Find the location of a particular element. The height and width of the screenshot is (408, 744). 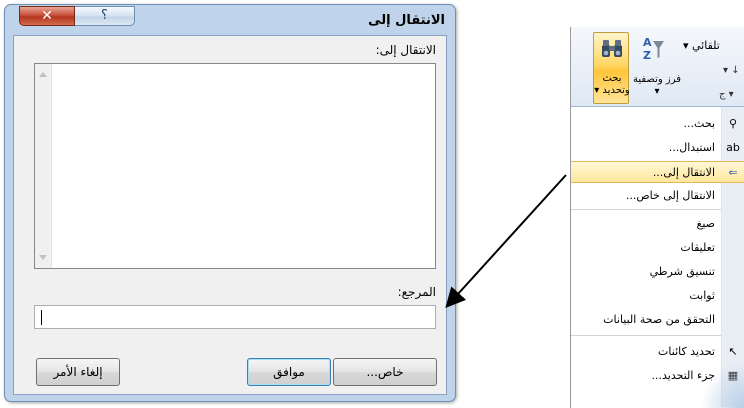

find-select-label: بحث وتحديد ▾ is located at coordinates (612, 84).